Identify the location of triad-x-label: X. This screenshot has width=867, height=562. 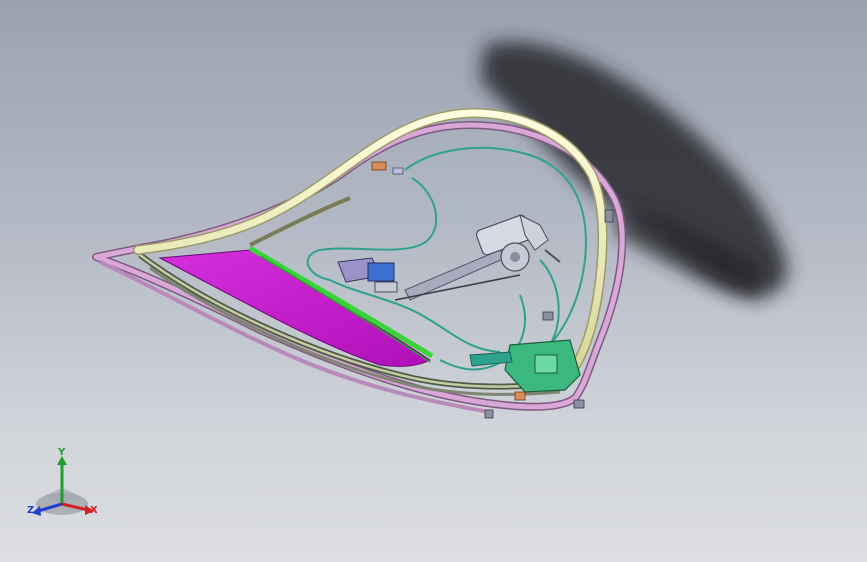
(94, 510).